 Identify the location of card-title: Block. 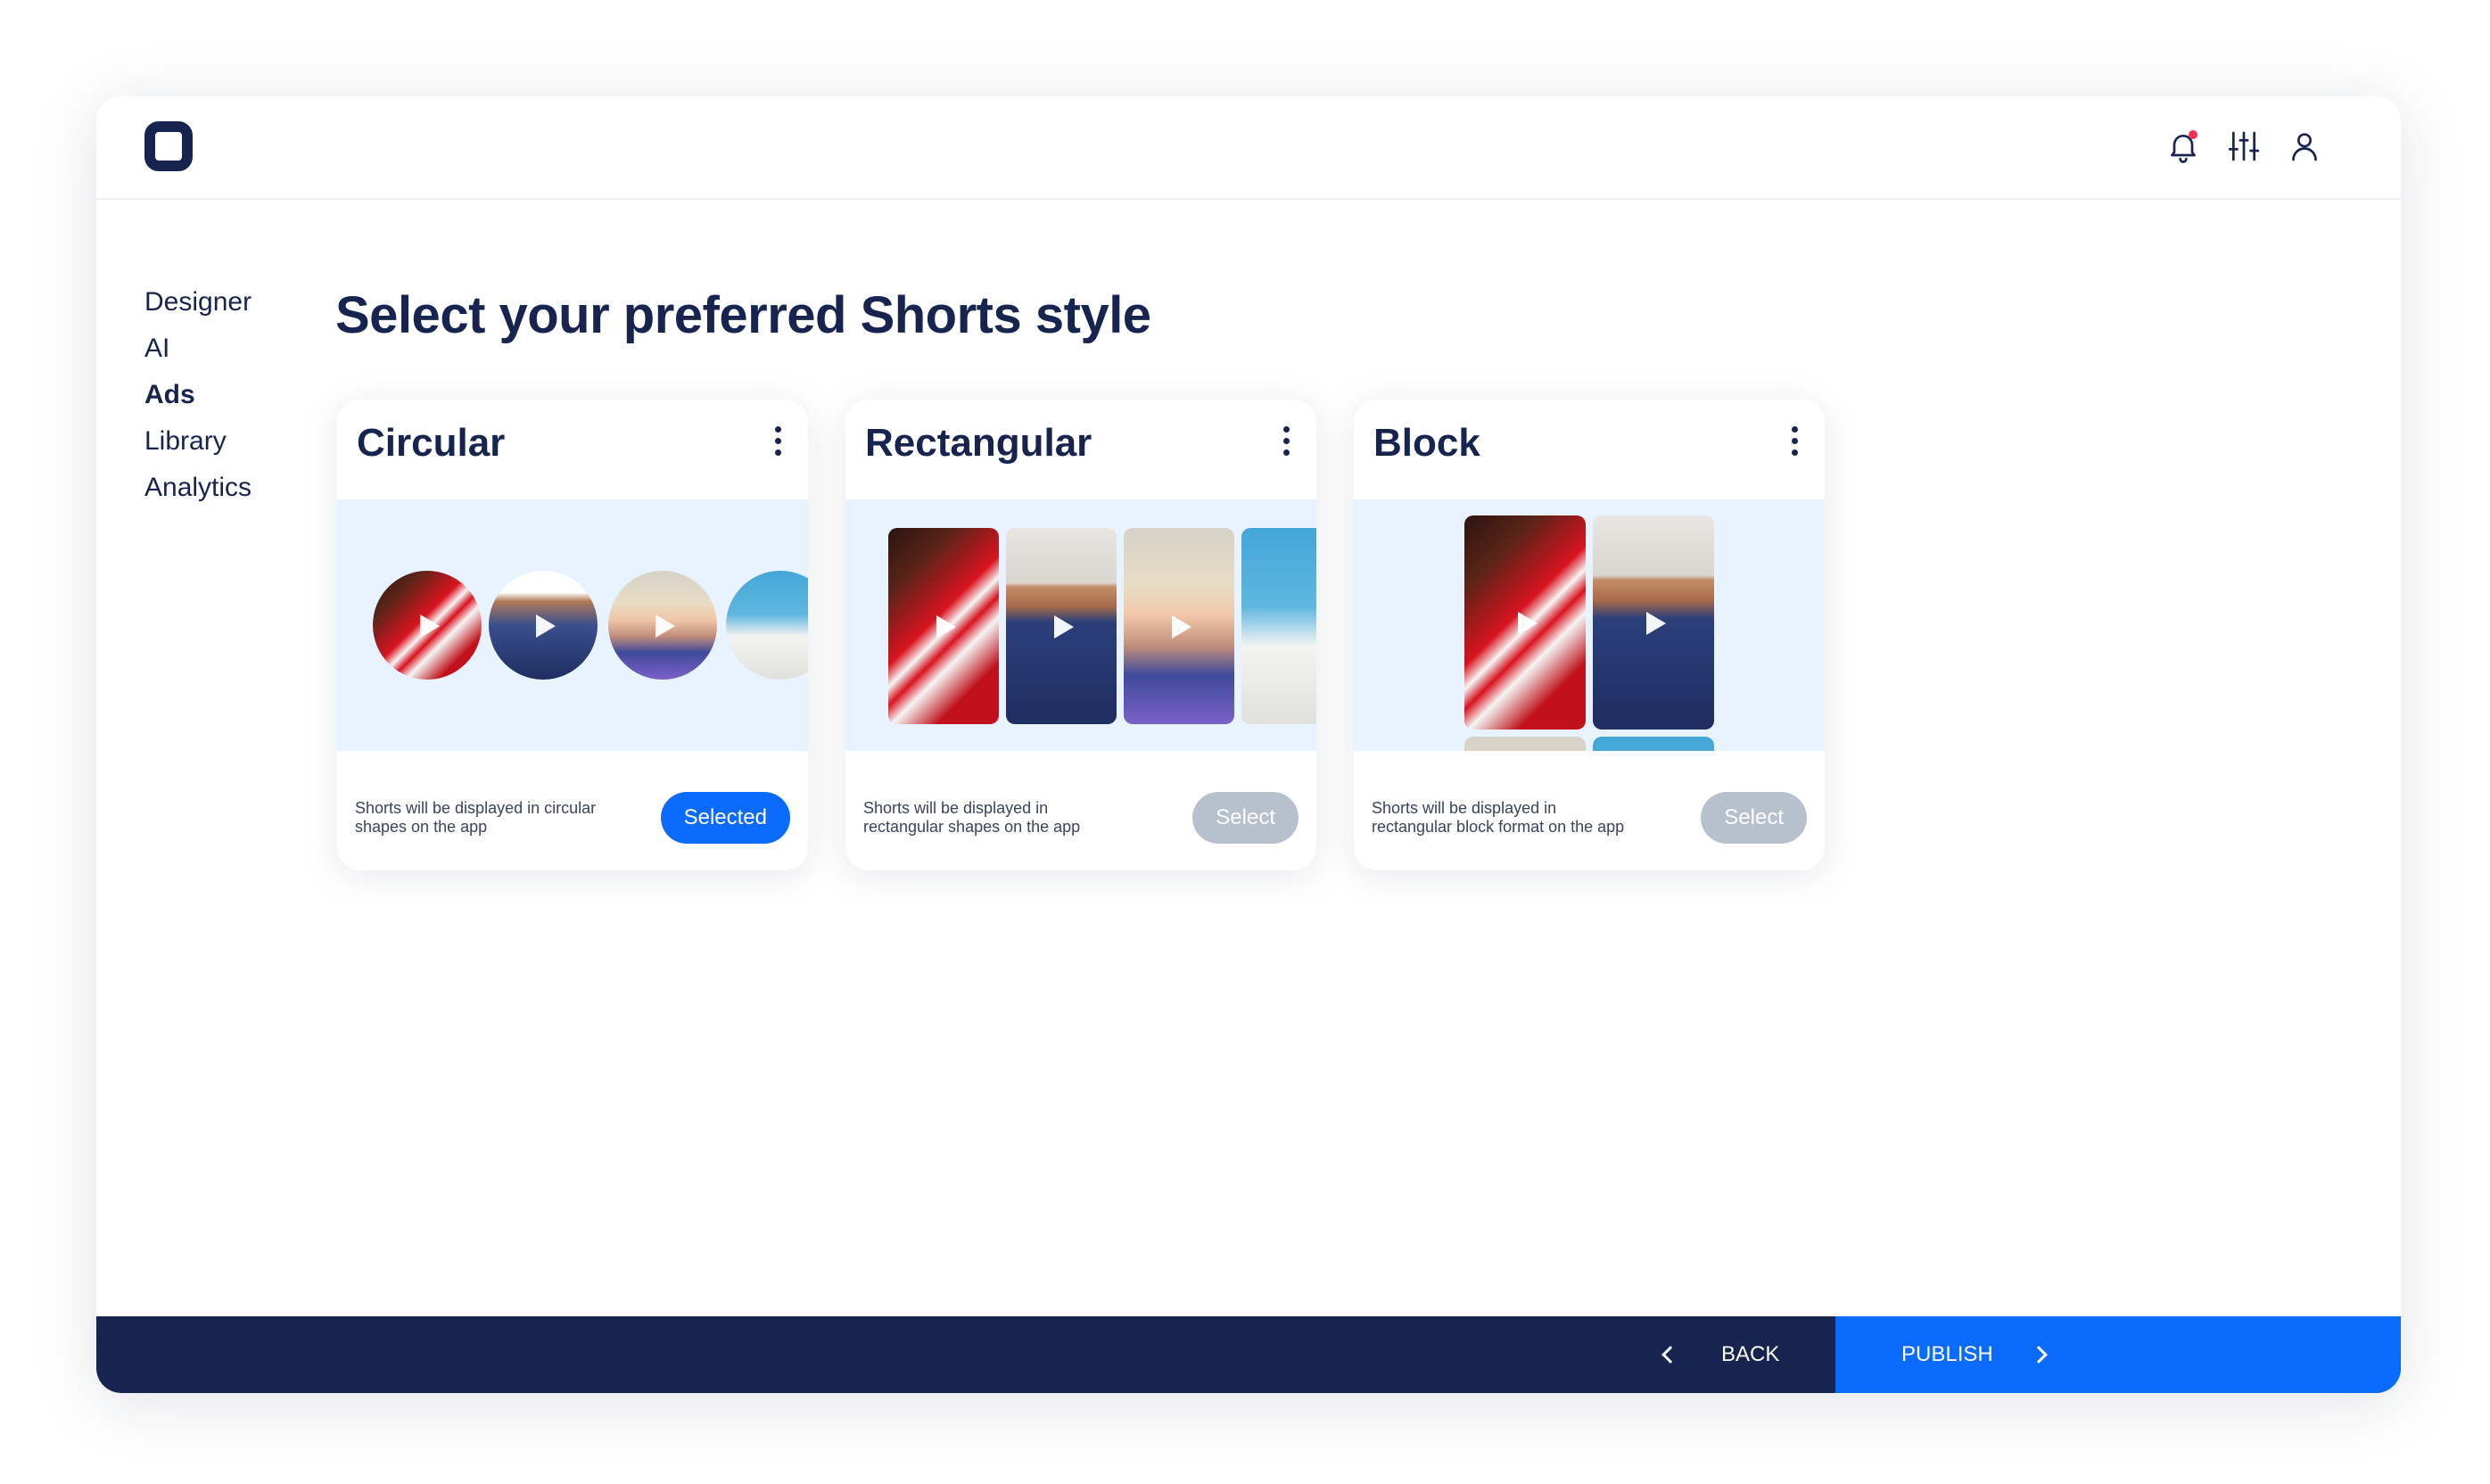
(1426, 443).